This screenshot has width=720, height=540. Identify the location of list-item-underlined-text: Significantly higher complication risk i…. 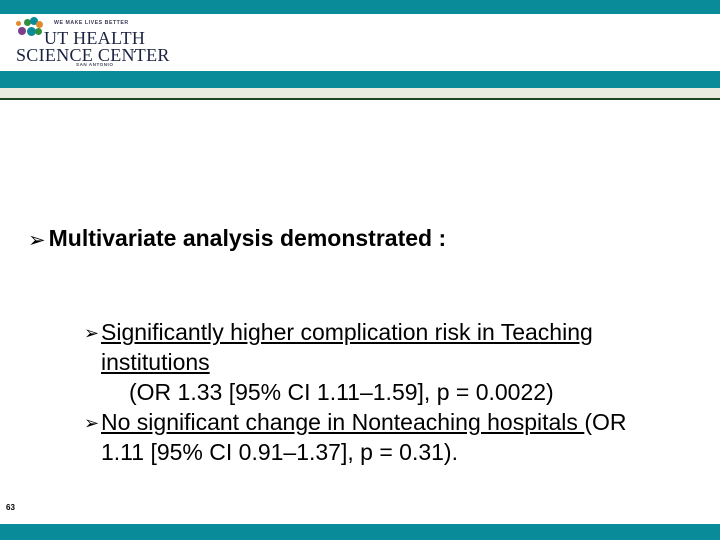
(347, 347).